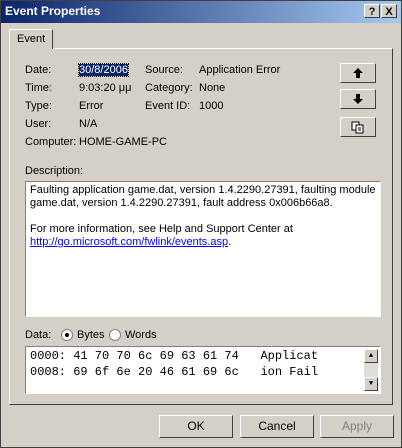  Describe the element at coordinates (372, 11) in the screenshot. I see `help-button: ?` at that location.